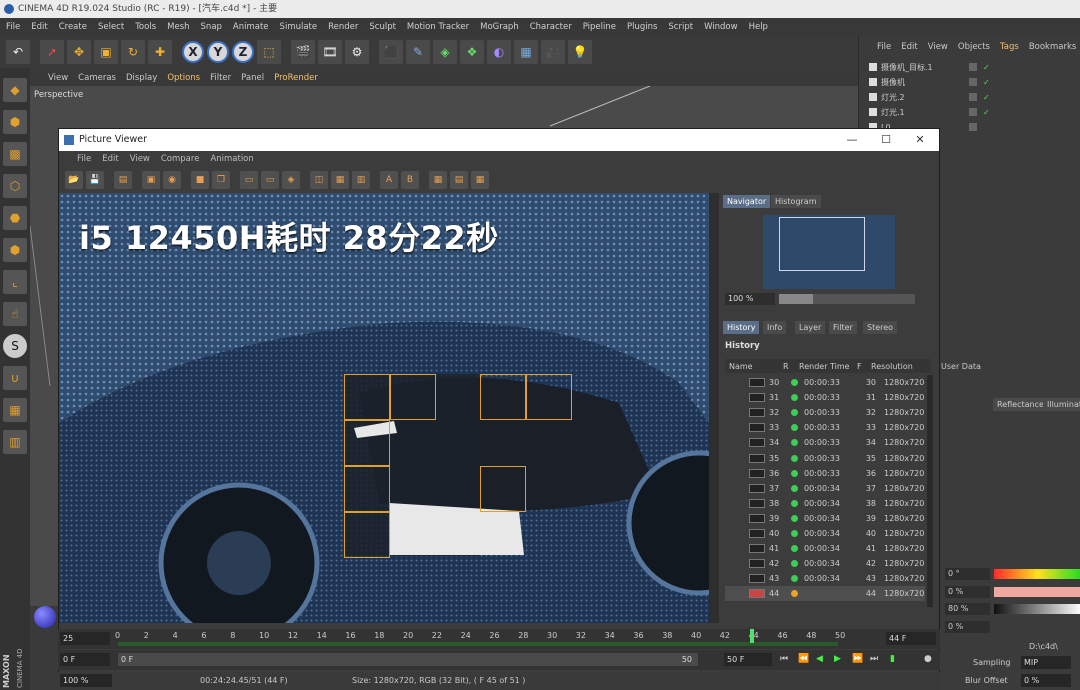 The image size is (1080, 690). Describe the element at coordinates (892, 659) in the screenshot. I see `loop-icon: ▮` at that location.